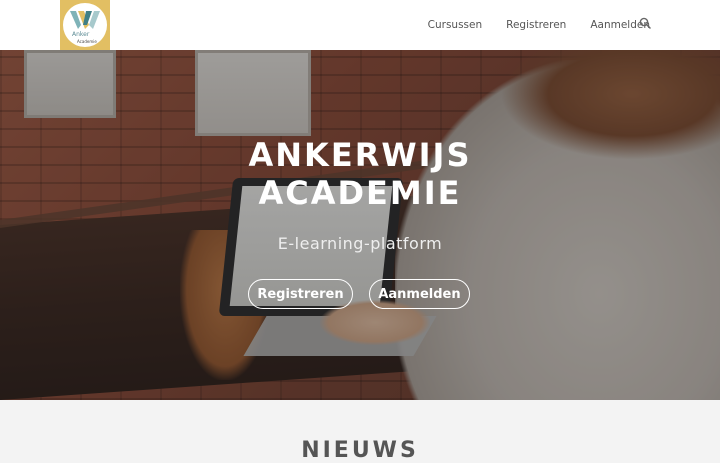 This screenshot has width=720, height=463. What do you see at coordinates (455, 25) in the screenshot?
I see `nav-link-cursussen: Cursussen` at bounding box center [455, 25].